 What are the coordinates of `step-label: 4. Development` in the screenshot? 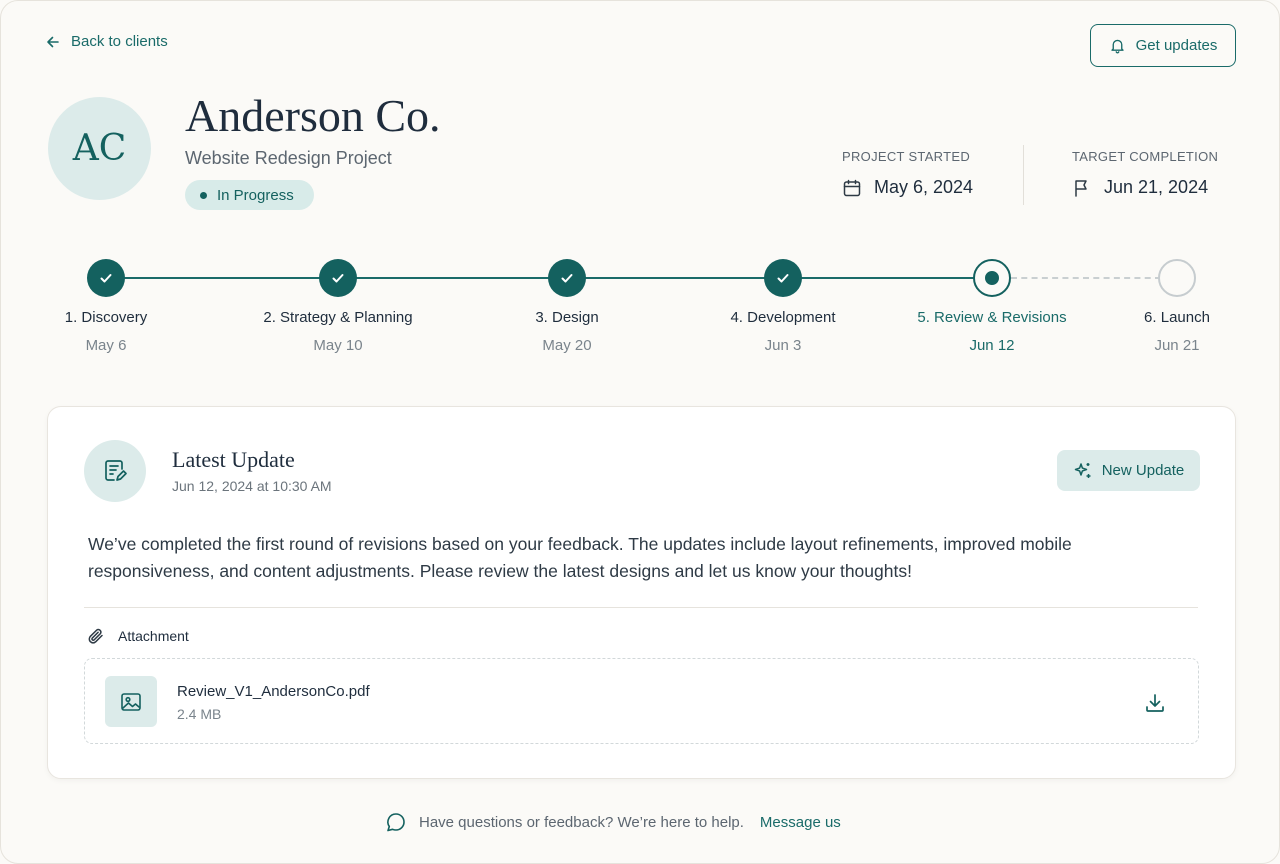 It's located at (783, 317).